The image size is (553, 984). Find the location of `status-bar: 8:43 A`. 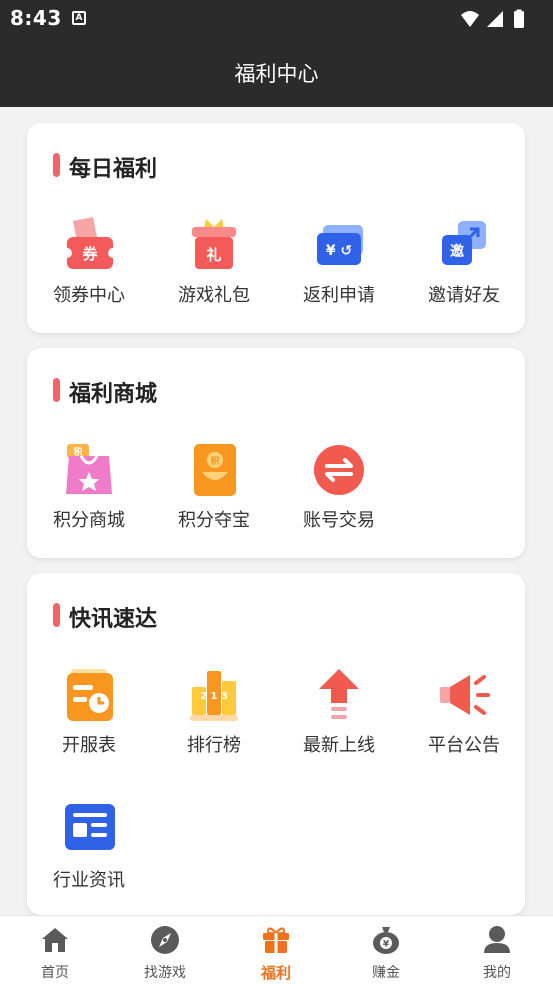

status-bar: 8:43 A is located at coordinates (276, 18).